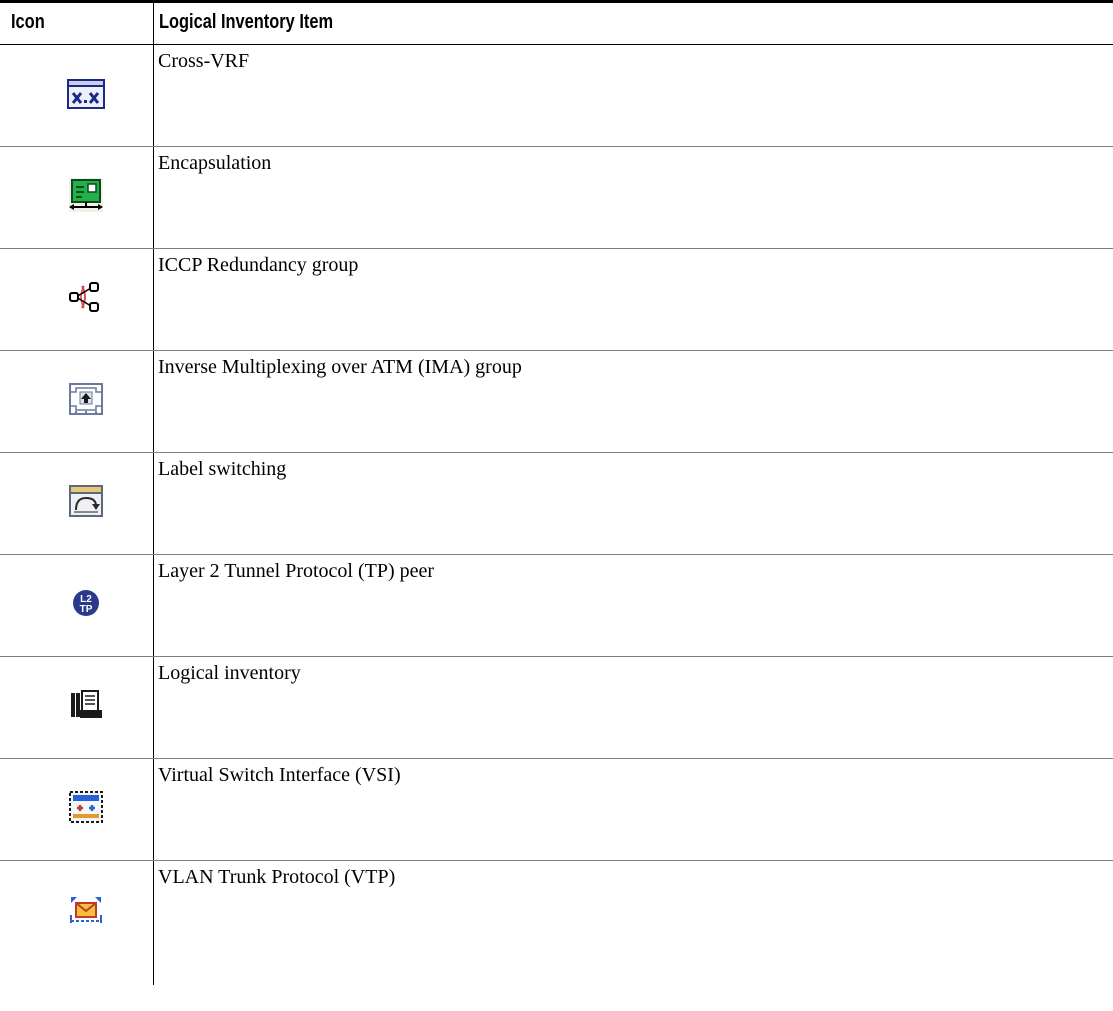 This screenshot has height=1011, width=1113. Describe the element at coordinates (87, 501) in the screenshot. I see `label-switching-icon` at that location.